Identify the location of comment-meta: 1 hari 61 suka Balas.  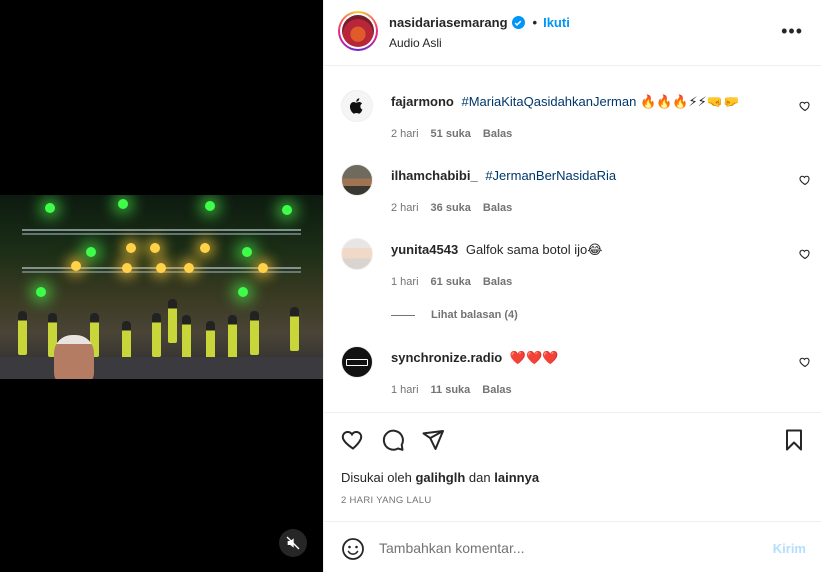
(451, 282).